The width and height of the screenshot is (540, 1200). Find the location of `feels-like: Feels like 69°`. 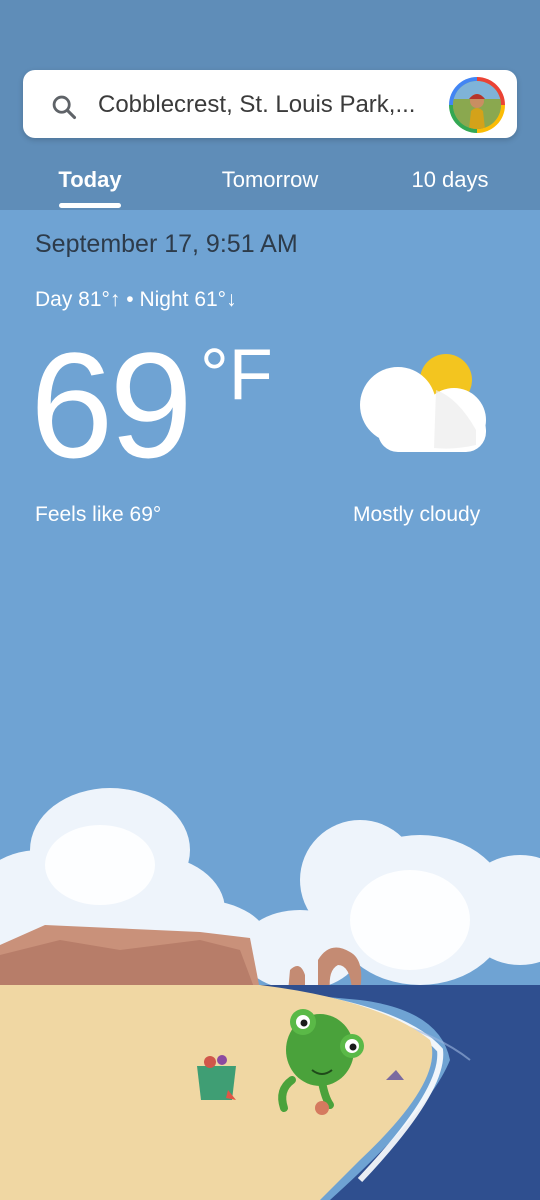

feels-like: Feels like 69° is located at coordinates (98, 514).